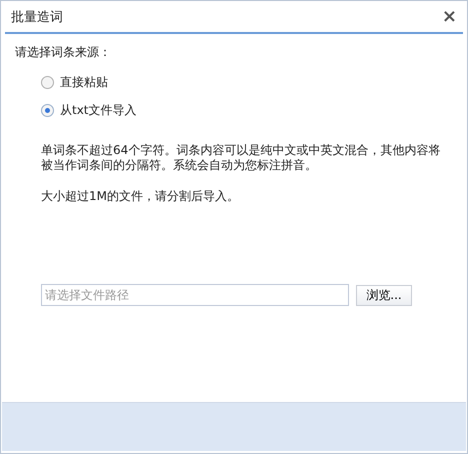 The width and height of the screenshot is (468, 454). Describe the element at coordinates (449, 16) in the screenshot. I see `close-button: ×` at that location.